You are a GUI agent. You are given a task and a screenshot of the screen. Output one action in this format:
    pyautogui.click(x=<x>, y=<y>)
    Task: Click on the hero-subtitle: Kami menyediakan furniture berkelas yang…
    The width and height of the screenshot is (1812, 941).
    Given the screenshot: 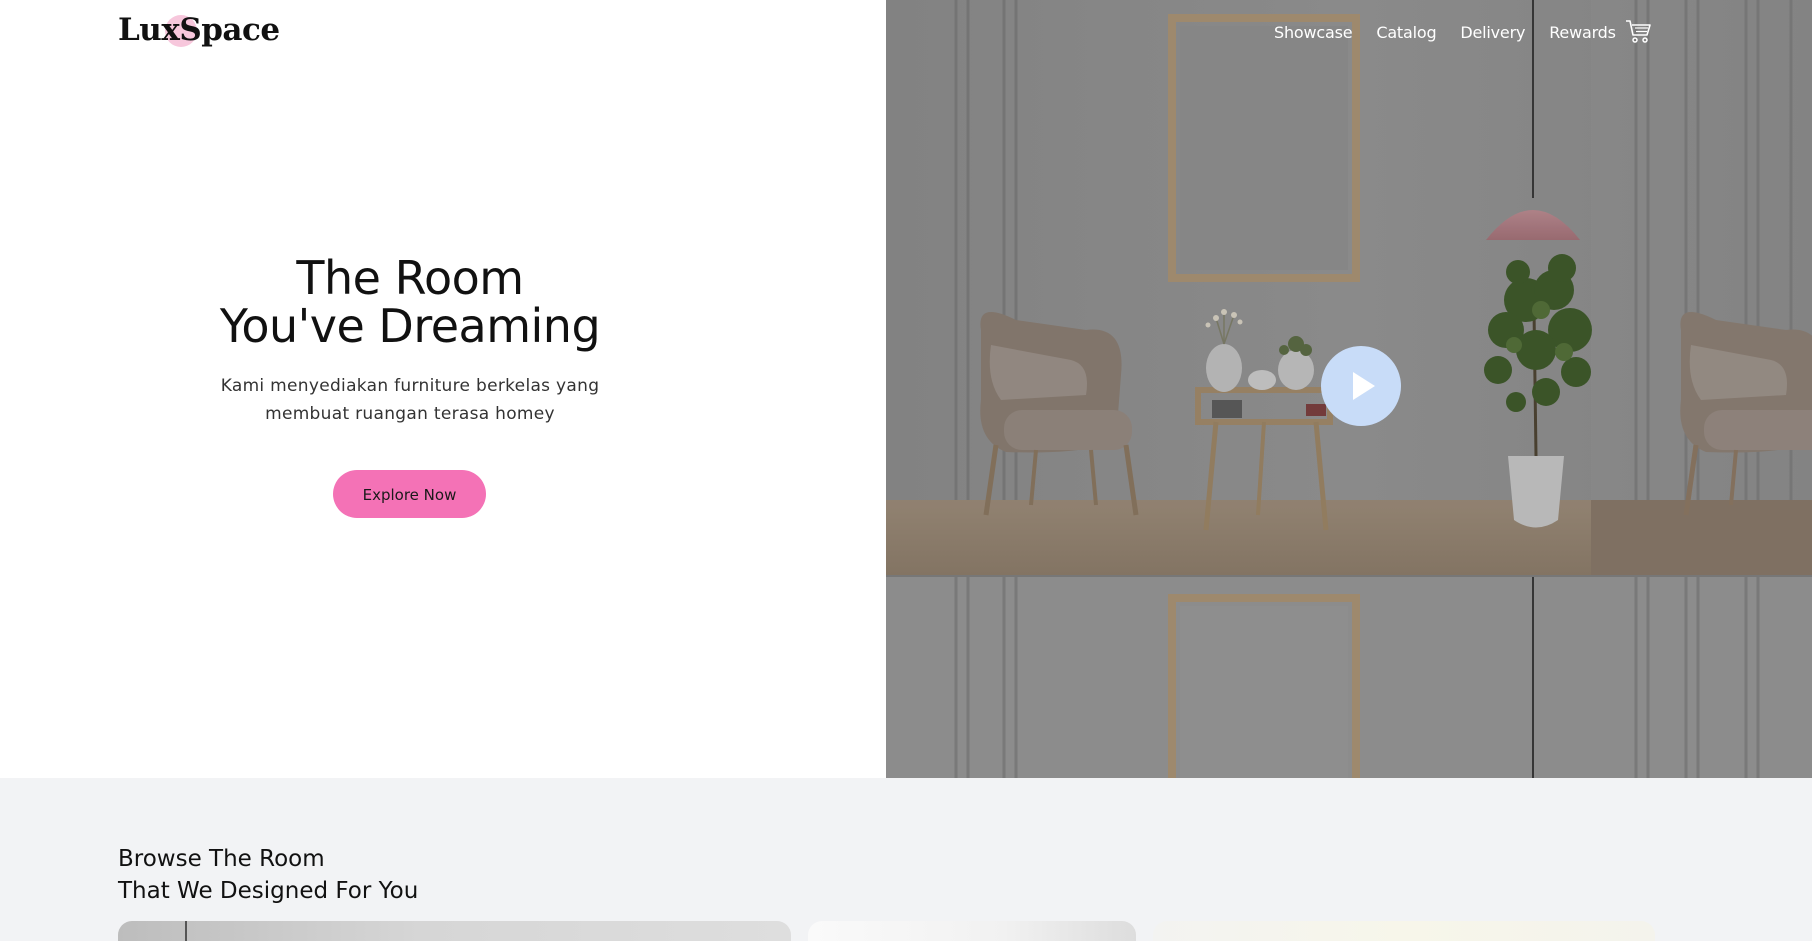 What is the action you would take?
    pyautogui.click(x=410, y=400)
    